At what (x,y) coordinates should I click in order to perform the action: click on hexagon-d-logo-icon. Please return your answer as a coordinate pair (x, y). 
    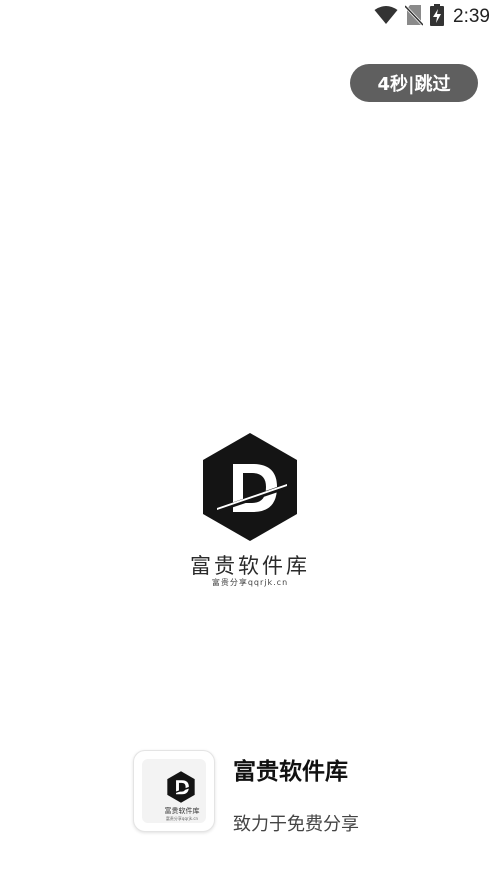
    Looking at the image, I should click on (250, 487).